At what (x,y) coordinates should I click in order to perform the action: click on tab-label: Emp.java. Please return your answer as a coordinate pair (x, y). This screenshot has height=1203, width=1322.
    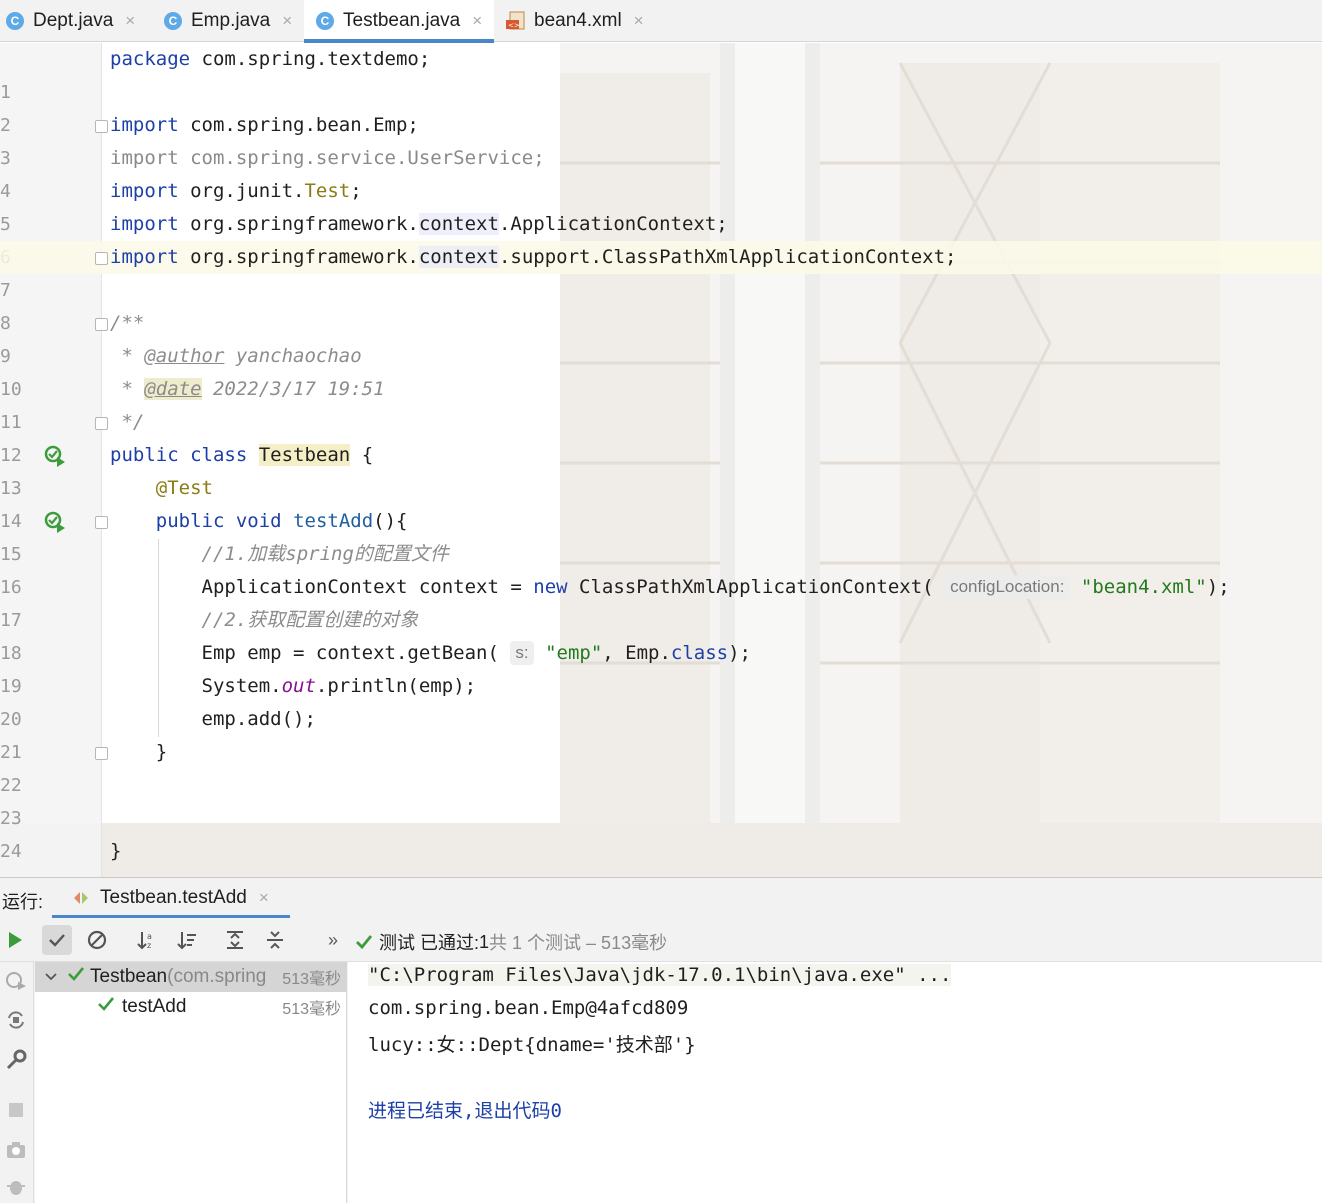
    Looking at the image, I should click on (231, 20).